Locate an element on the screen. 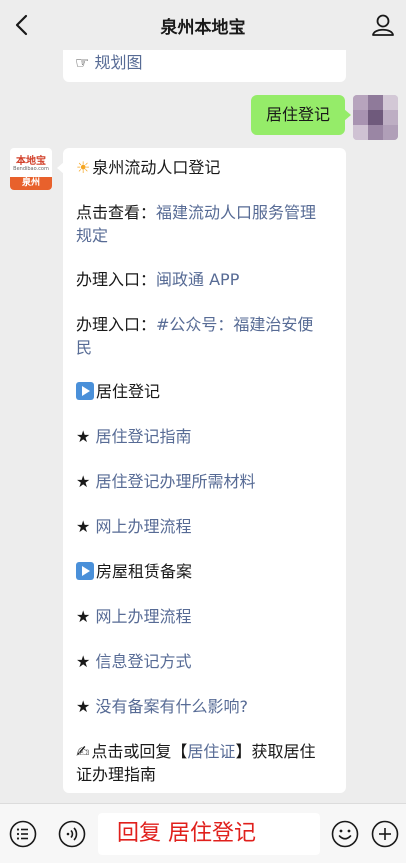 Image resolution: width=406 pixels, height=863 pixels. info-line-1: 点击查看：福建流动人口服务管理 is located at coordinates (205, 212).